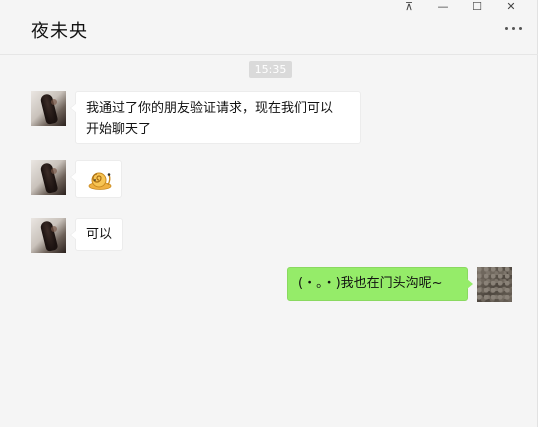 The height and width of the screenshot is (427, 538). What do you see at coordinates (370, 283) in the screenshot?
I see `message-text: (・。・)我也在门头沟呢~` at bounding box center [370, 283].